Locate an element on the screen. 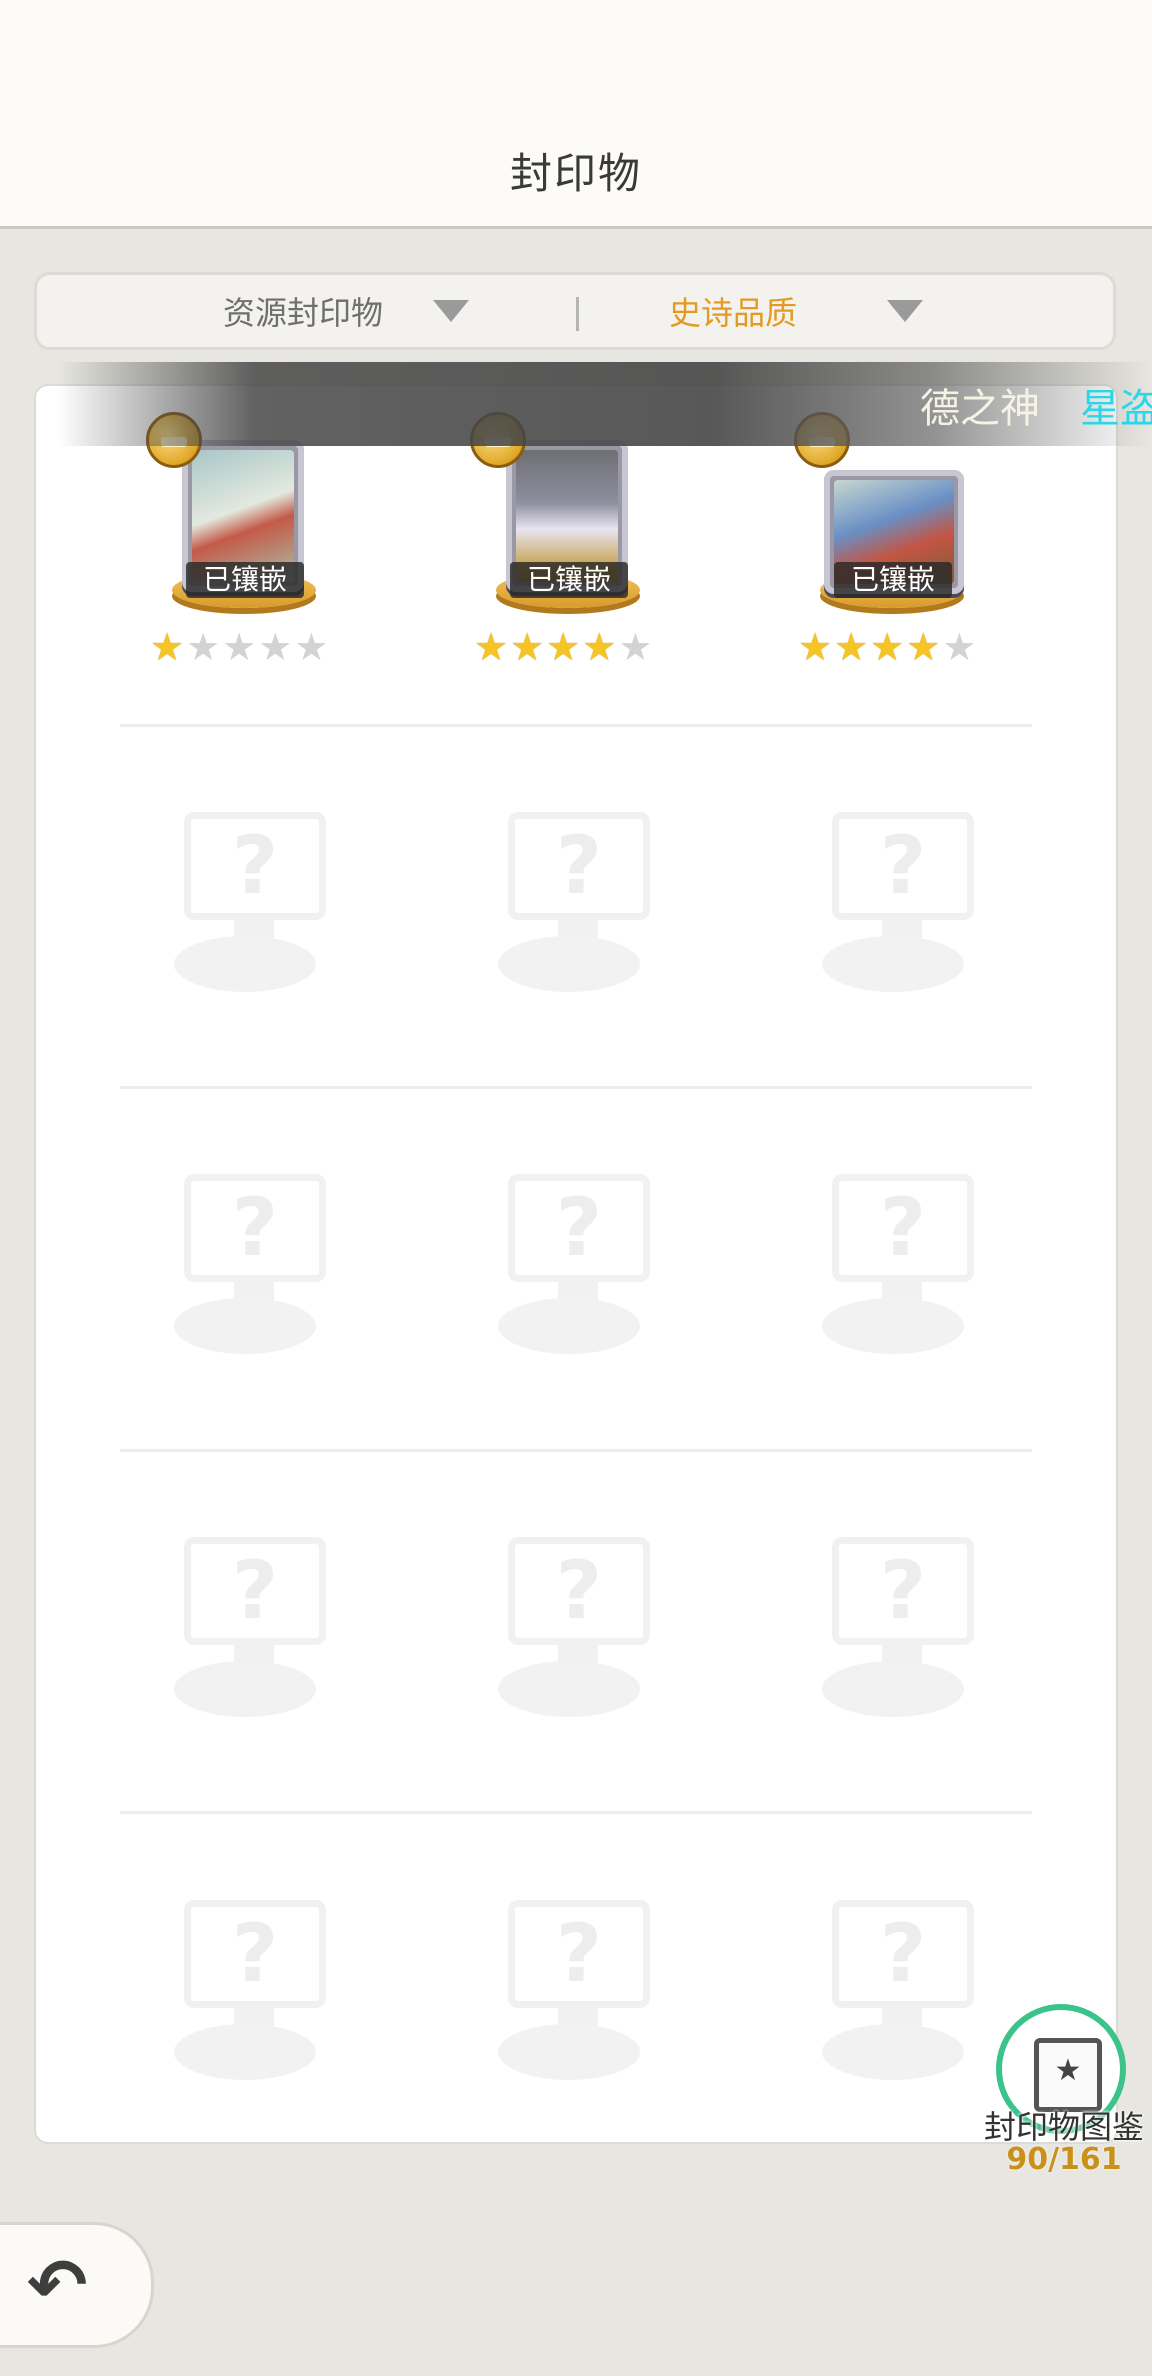 The height and width of the screenshot is (2376, 1152). scrolling-banner: 德之神 星盗 is located at coordinates (605, 404).